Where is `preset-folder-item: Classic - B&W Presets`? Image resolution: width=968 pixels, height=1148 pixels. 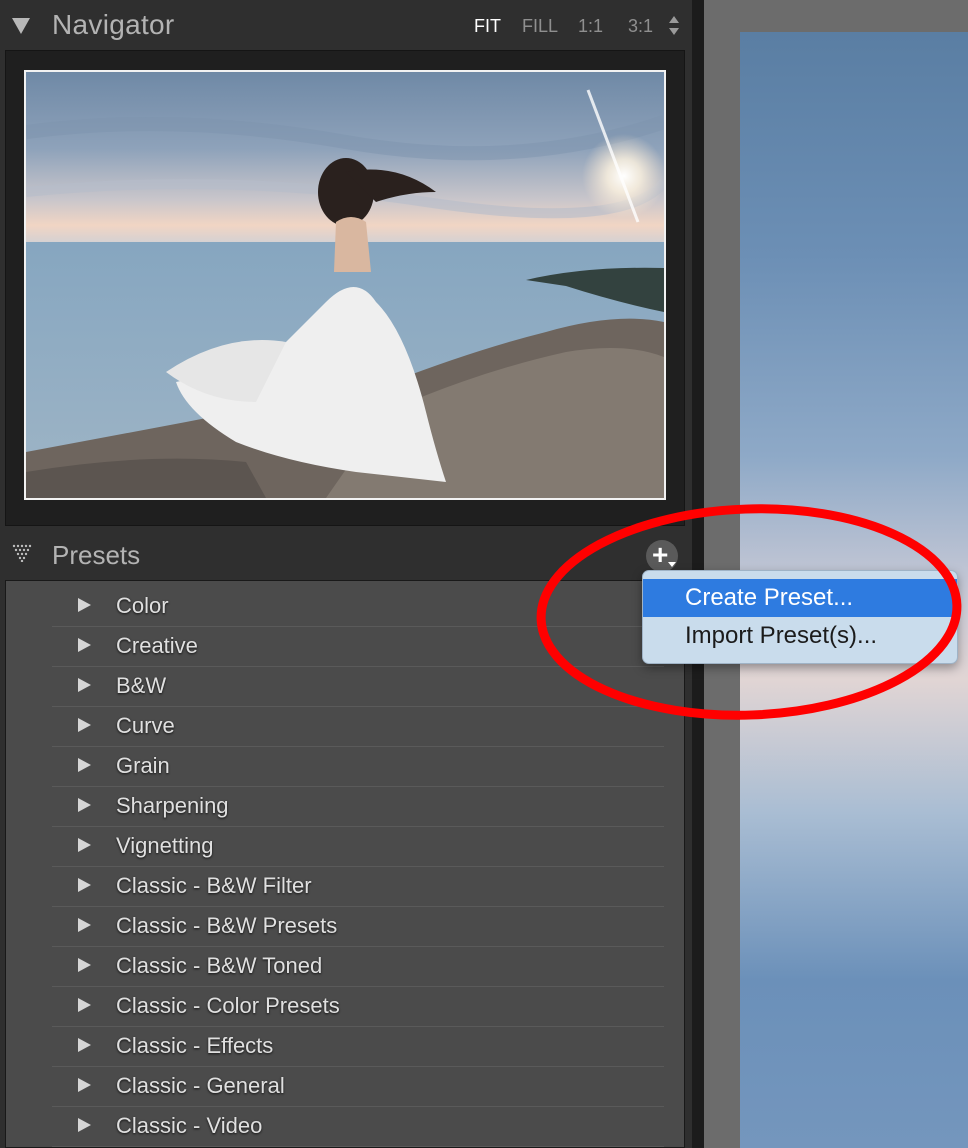
preset-folder-item: Classic - B&W Presets is located at coordinates (358, 926).